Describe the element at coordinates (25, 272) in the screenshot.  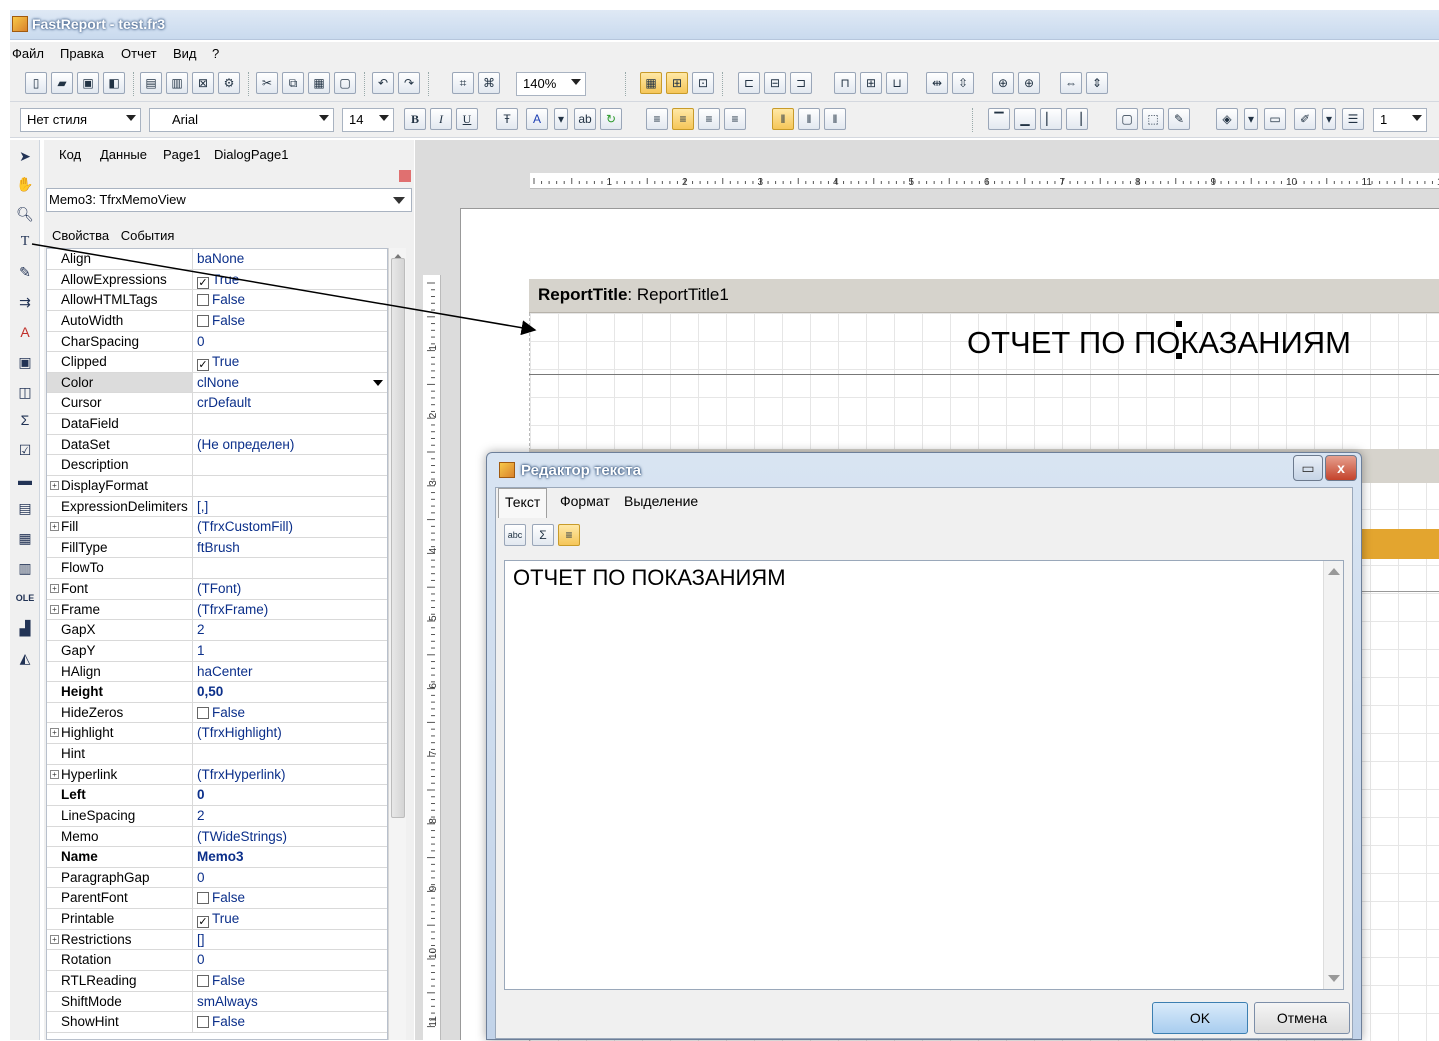
I see `format-copy-tool-icon: ✎` at that location.